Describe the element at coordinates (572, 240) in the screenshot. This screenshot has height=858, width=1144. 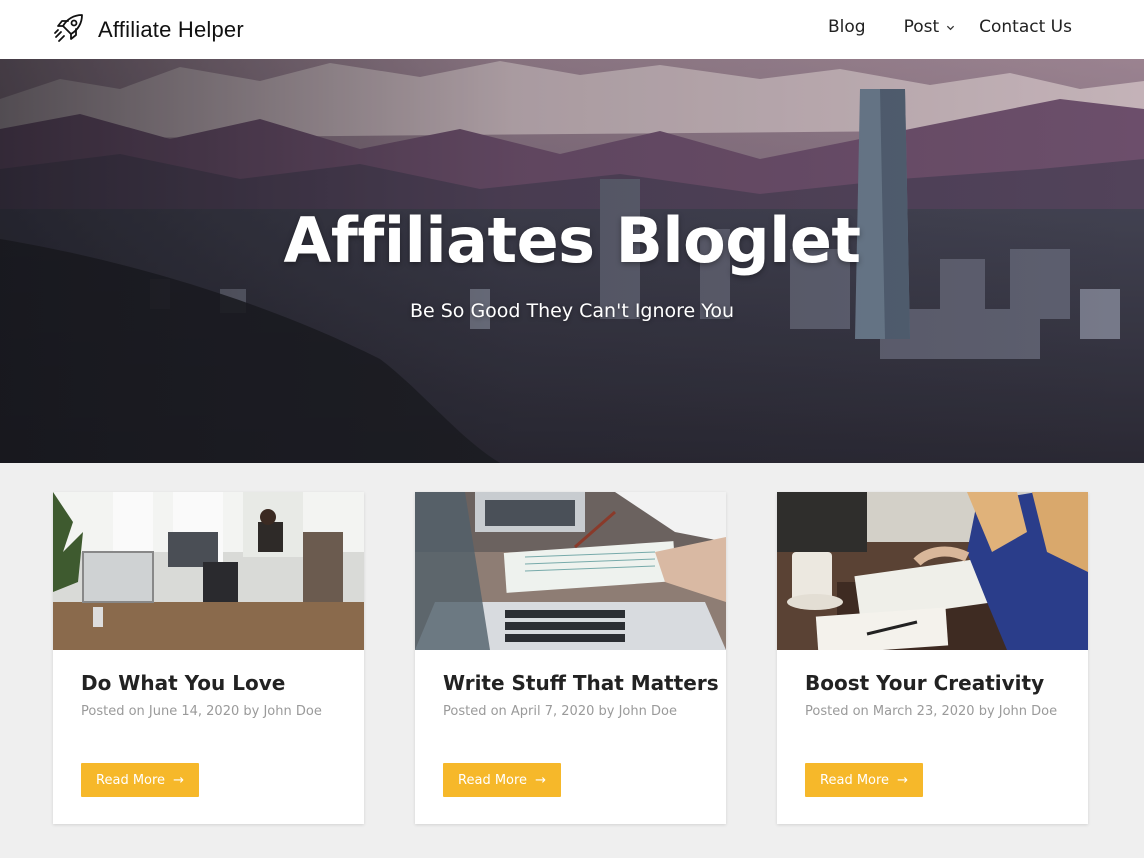
I see `hero-title: Affiliates Bloglet` at that location.